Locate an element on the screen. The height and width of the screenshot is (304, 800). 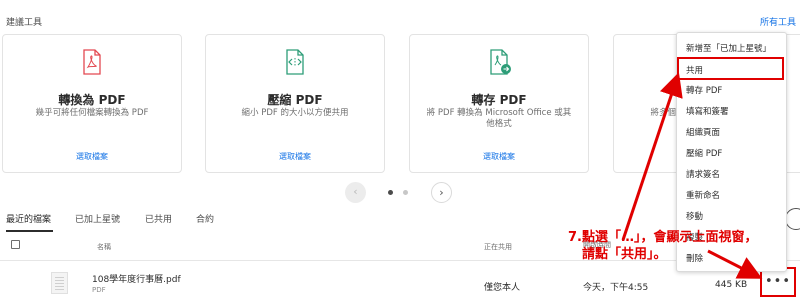
card-title: 轉換為 PDF is located at coordinates (92, 100).